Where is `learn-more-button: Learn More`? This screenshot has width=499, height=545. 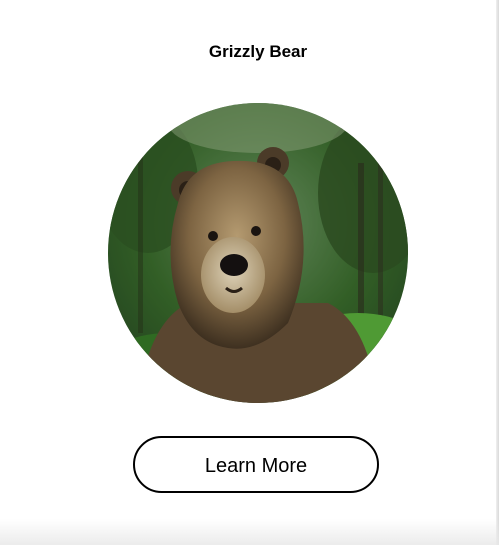
learn-more-button: Learn More is located at coordinates (256, 464).